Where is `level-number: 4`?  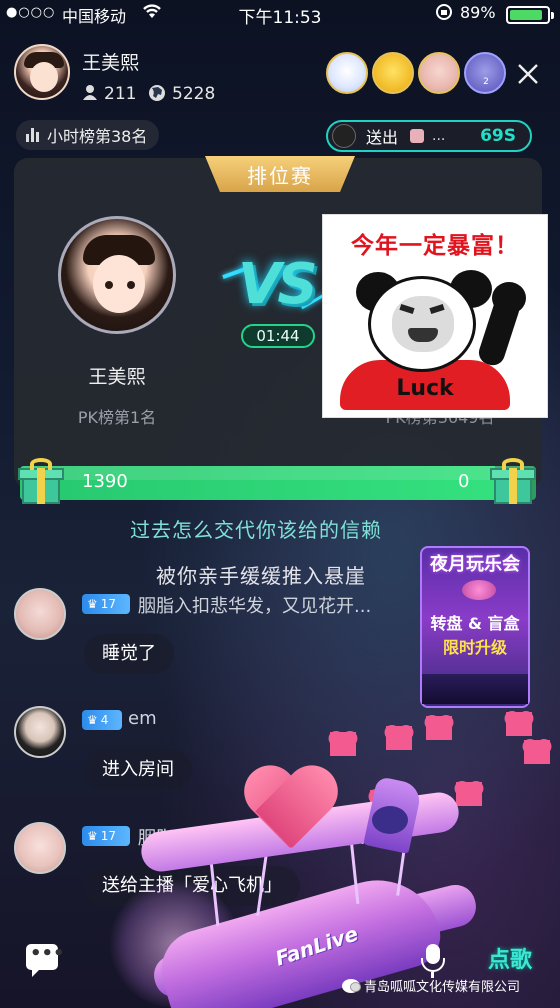
level-number: 4 is located at coordinates (104, 720).